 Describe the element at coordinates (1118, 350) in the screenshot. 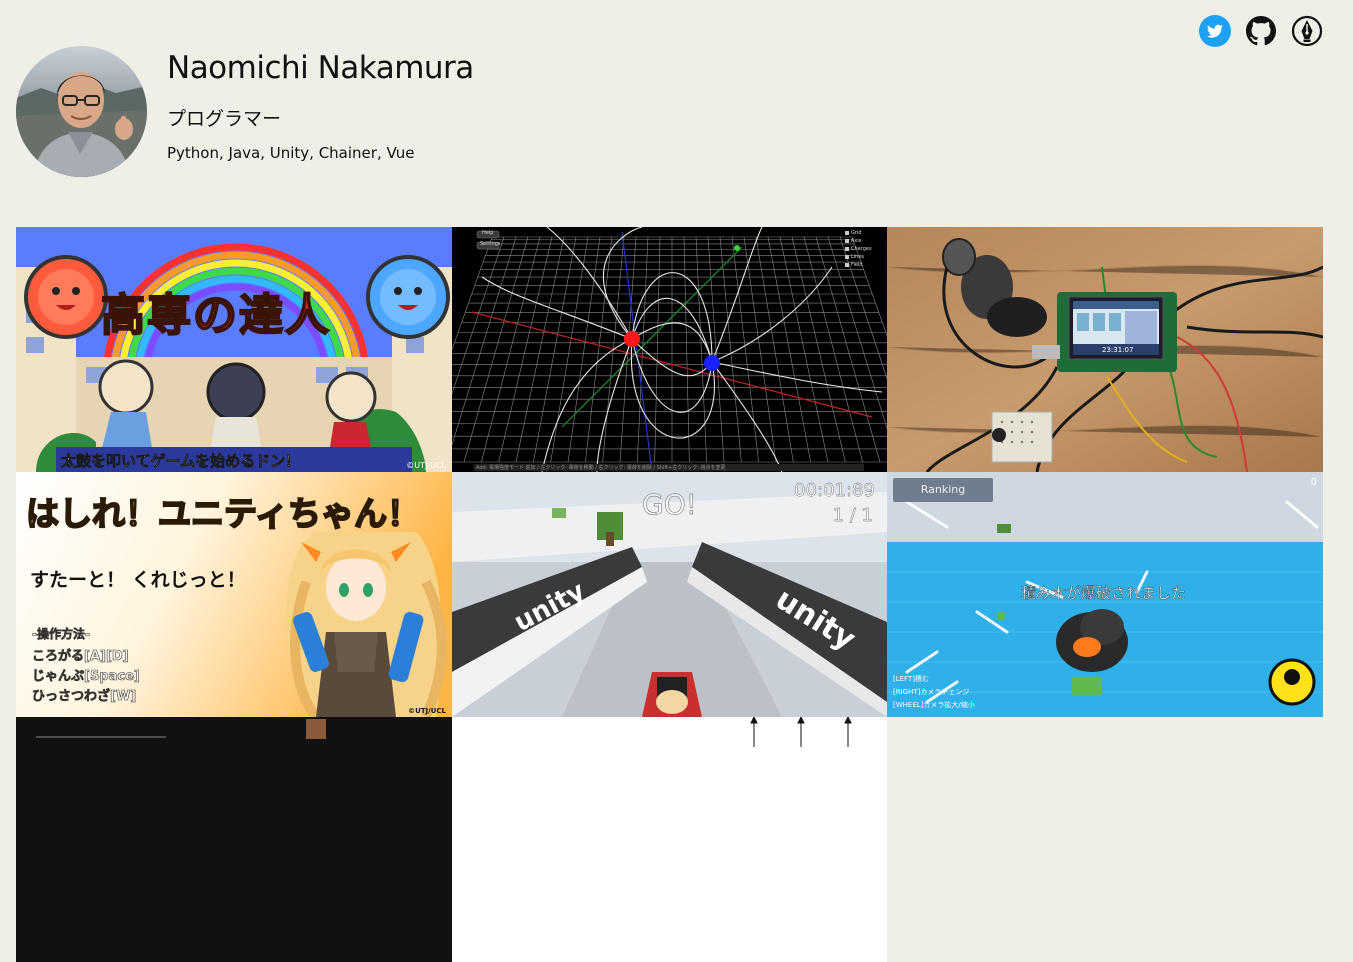

I see `raspi-clock-display: 23:31:07` at that location.